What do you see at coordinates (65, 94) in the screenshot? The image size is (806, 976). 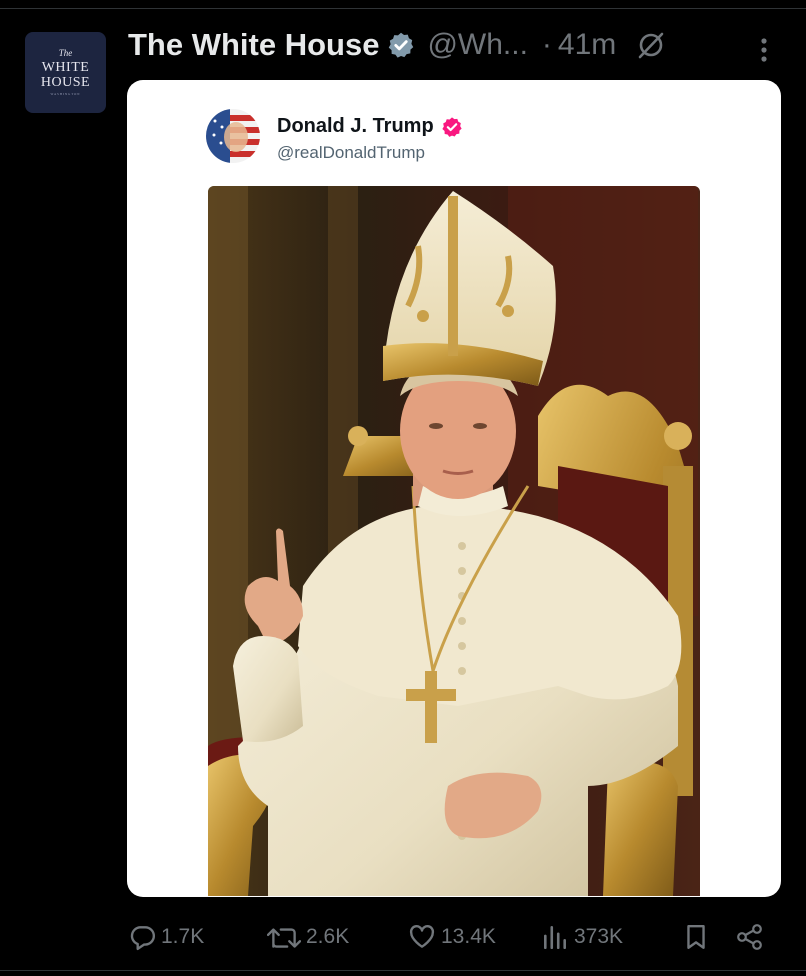 I see `avatar-text-washington: WASHINGTON` at bounding box center [65, 94].